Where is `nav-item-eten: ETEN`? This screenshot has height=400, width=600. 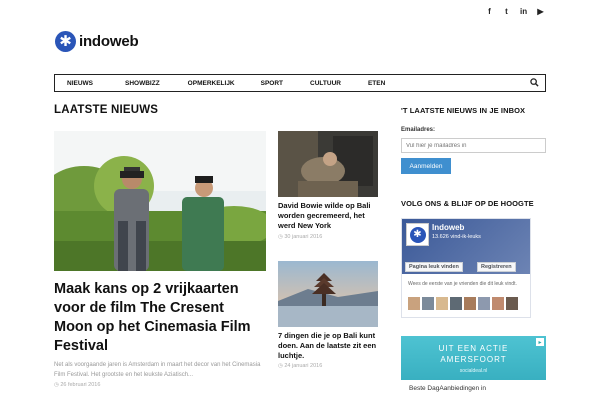
nav-item-eten: ETEN is located at coordinates (376, 83).